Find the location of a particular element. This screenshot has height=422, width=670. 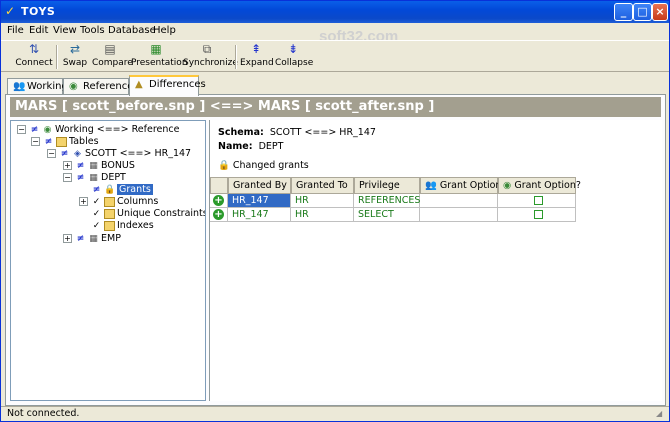

tree-node-unique-constraints: ✓ Unique Constraints is located at coordinates (148, 214).